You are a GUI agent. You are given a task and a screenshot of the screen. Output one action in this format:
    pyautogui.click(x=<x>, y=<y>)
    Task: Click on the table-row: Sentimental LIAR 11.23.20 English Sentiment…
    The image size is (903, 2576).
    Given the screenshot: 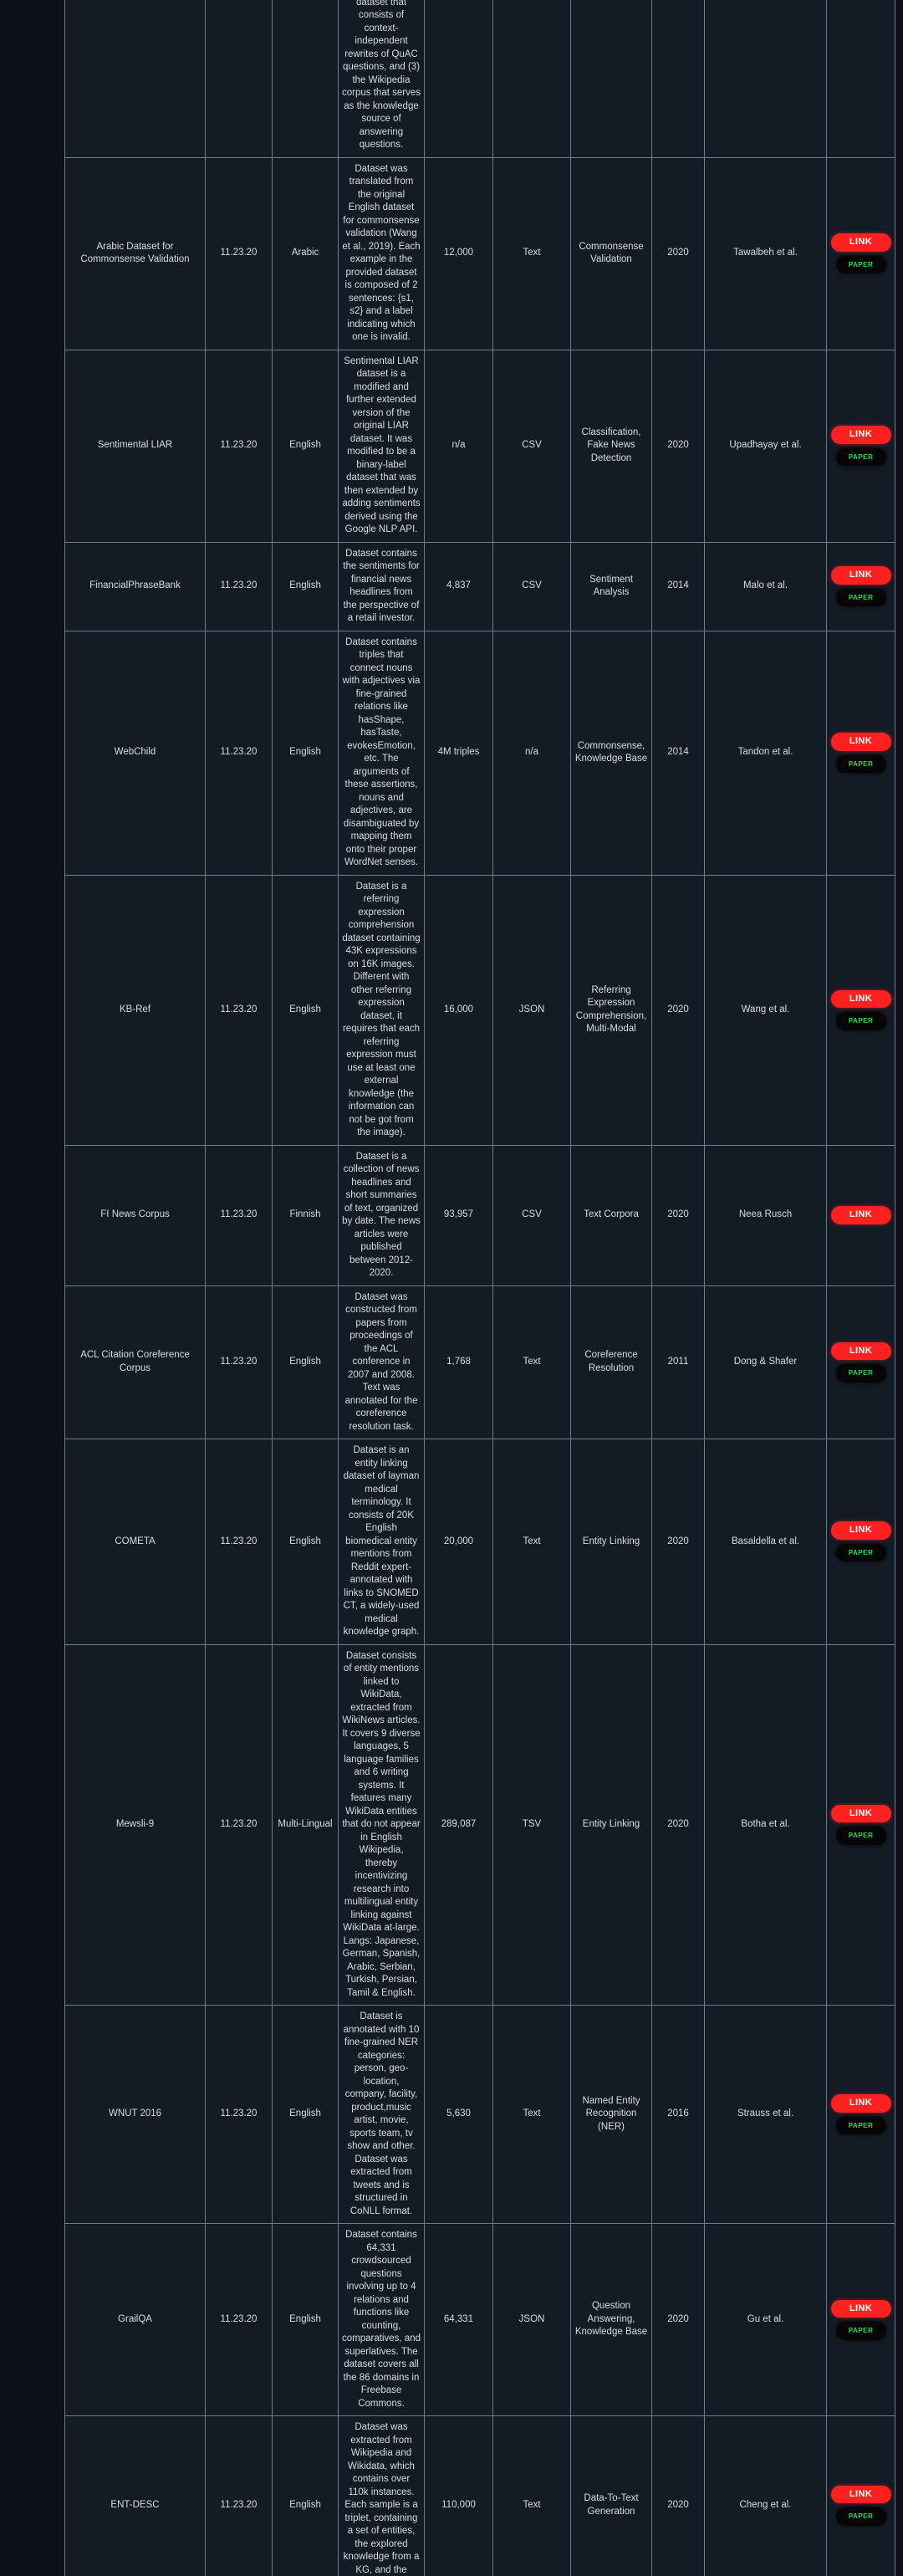 What is the action you would take?
    pyautogui.click(x=479, y=446)
    